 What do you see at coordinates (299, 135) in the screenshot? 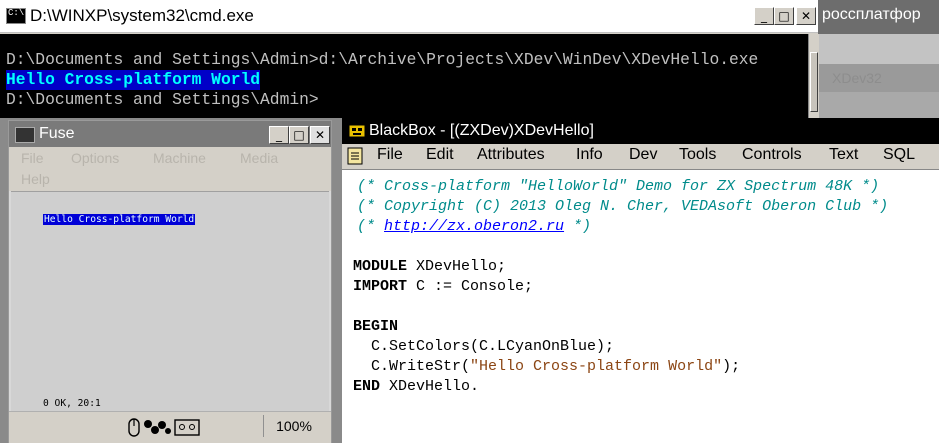
I see `fuse-maximize-button: □` at bounding box center [299, 135].